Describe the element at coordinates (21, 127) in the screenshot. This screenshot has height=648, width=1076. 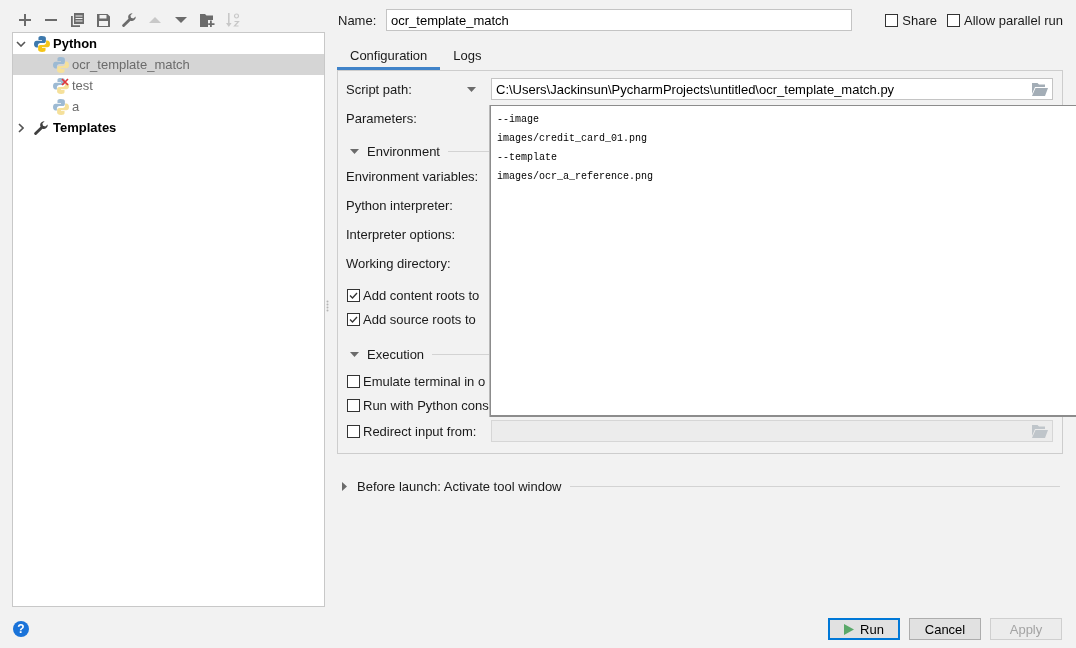
I see `chevron-right-icon` at that location.